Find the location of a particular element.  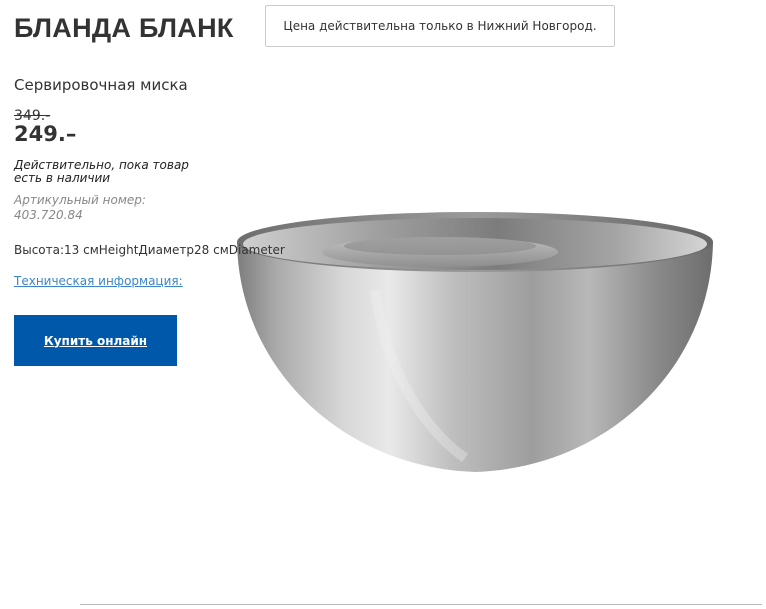

product-description: Сервировочная миска is located at coordinates (101, 85).